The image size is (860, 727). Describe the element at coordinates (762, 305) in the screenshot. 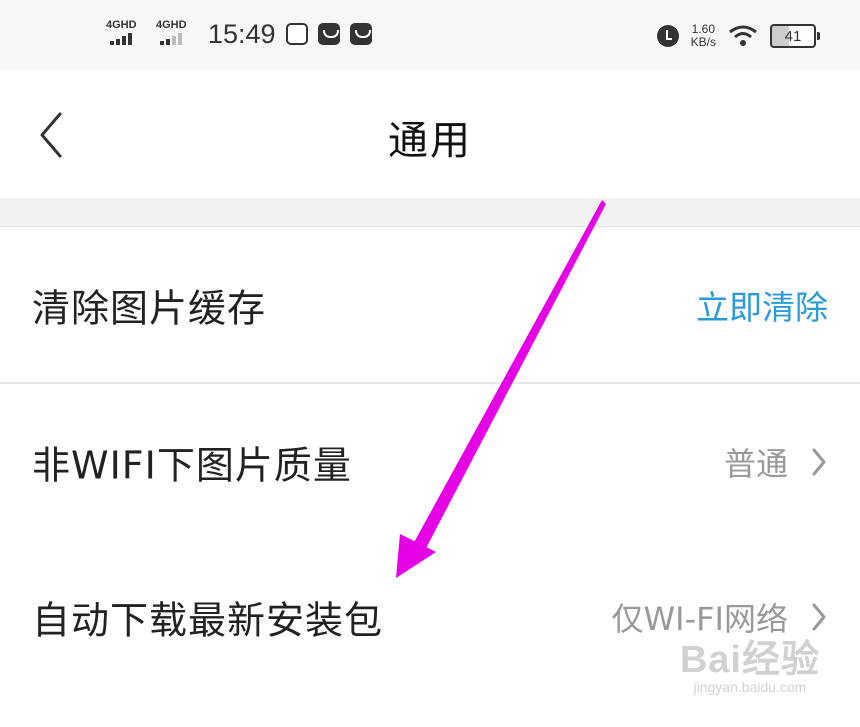

I see `clear-now-button: 立即清除` at that location.